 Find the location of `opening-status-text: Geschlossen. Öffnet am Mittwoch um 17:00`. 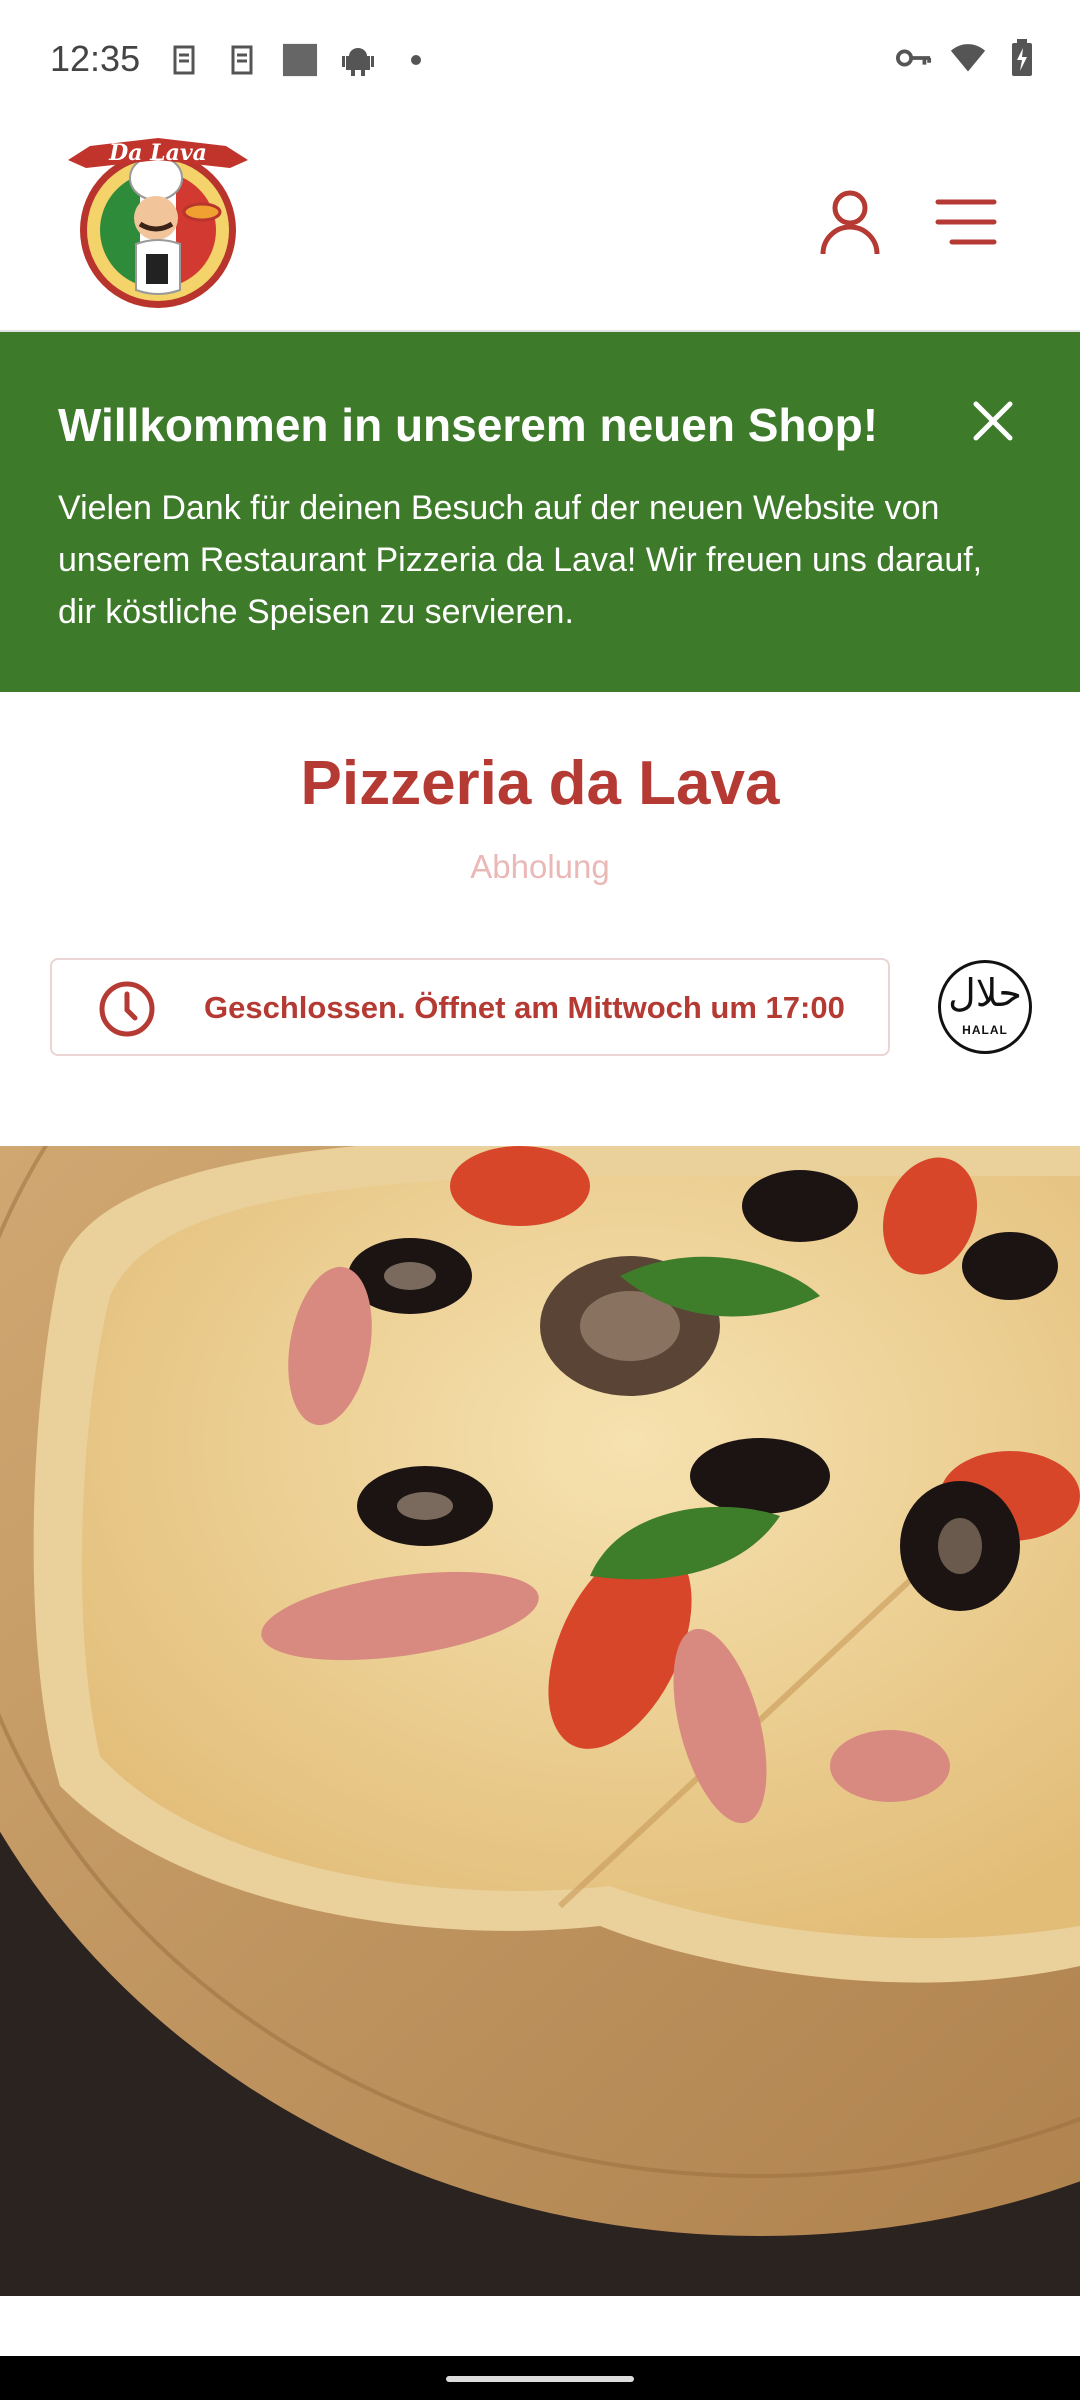

opening-status-text: Geschlossen. Öffnet am Mittwoch um 17:00 is located at coordinates (524, 1007).